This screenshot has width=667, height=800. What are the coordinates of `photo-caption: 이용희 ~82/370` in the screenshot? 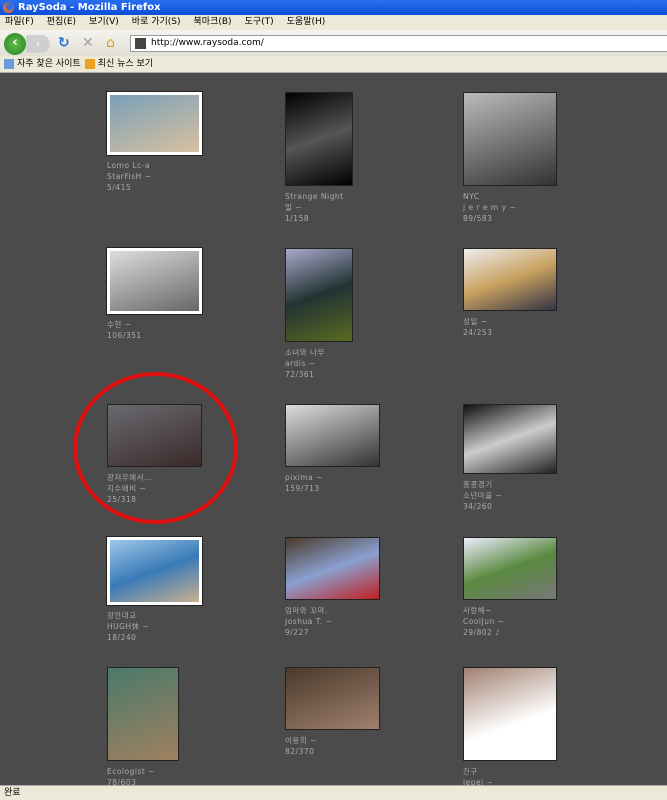 It's located at (350, 746).